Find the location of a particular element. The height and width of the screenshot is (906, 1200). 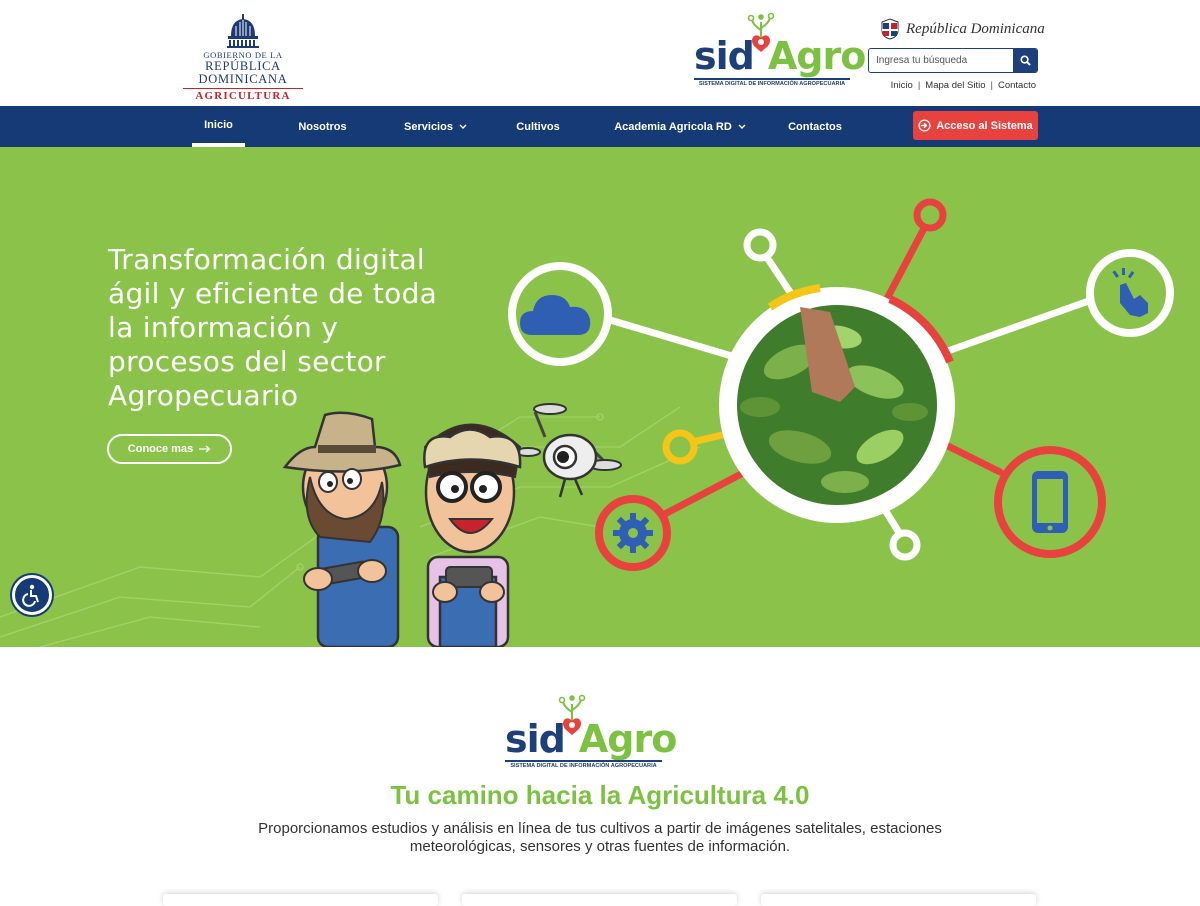

learn-more-label: Conoce mas is located at coordinates (160, 449).